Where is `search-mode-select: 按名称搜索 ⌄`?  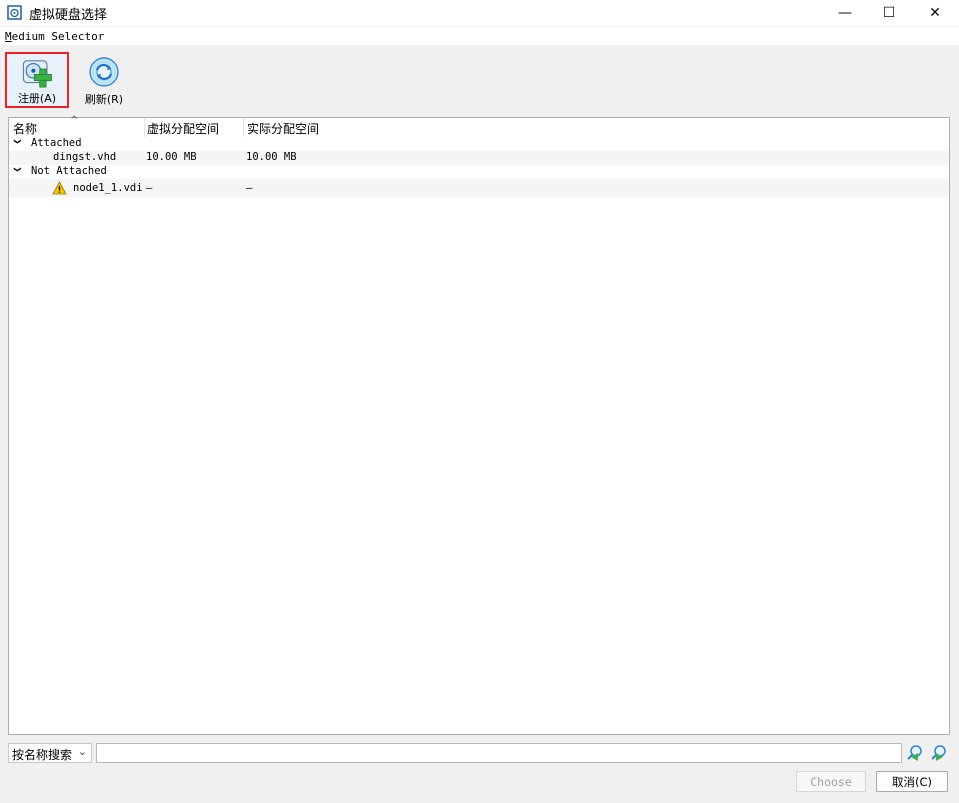
search-mode-select: 按名称搜索 ⌄ is located at coordinates (50, 753).